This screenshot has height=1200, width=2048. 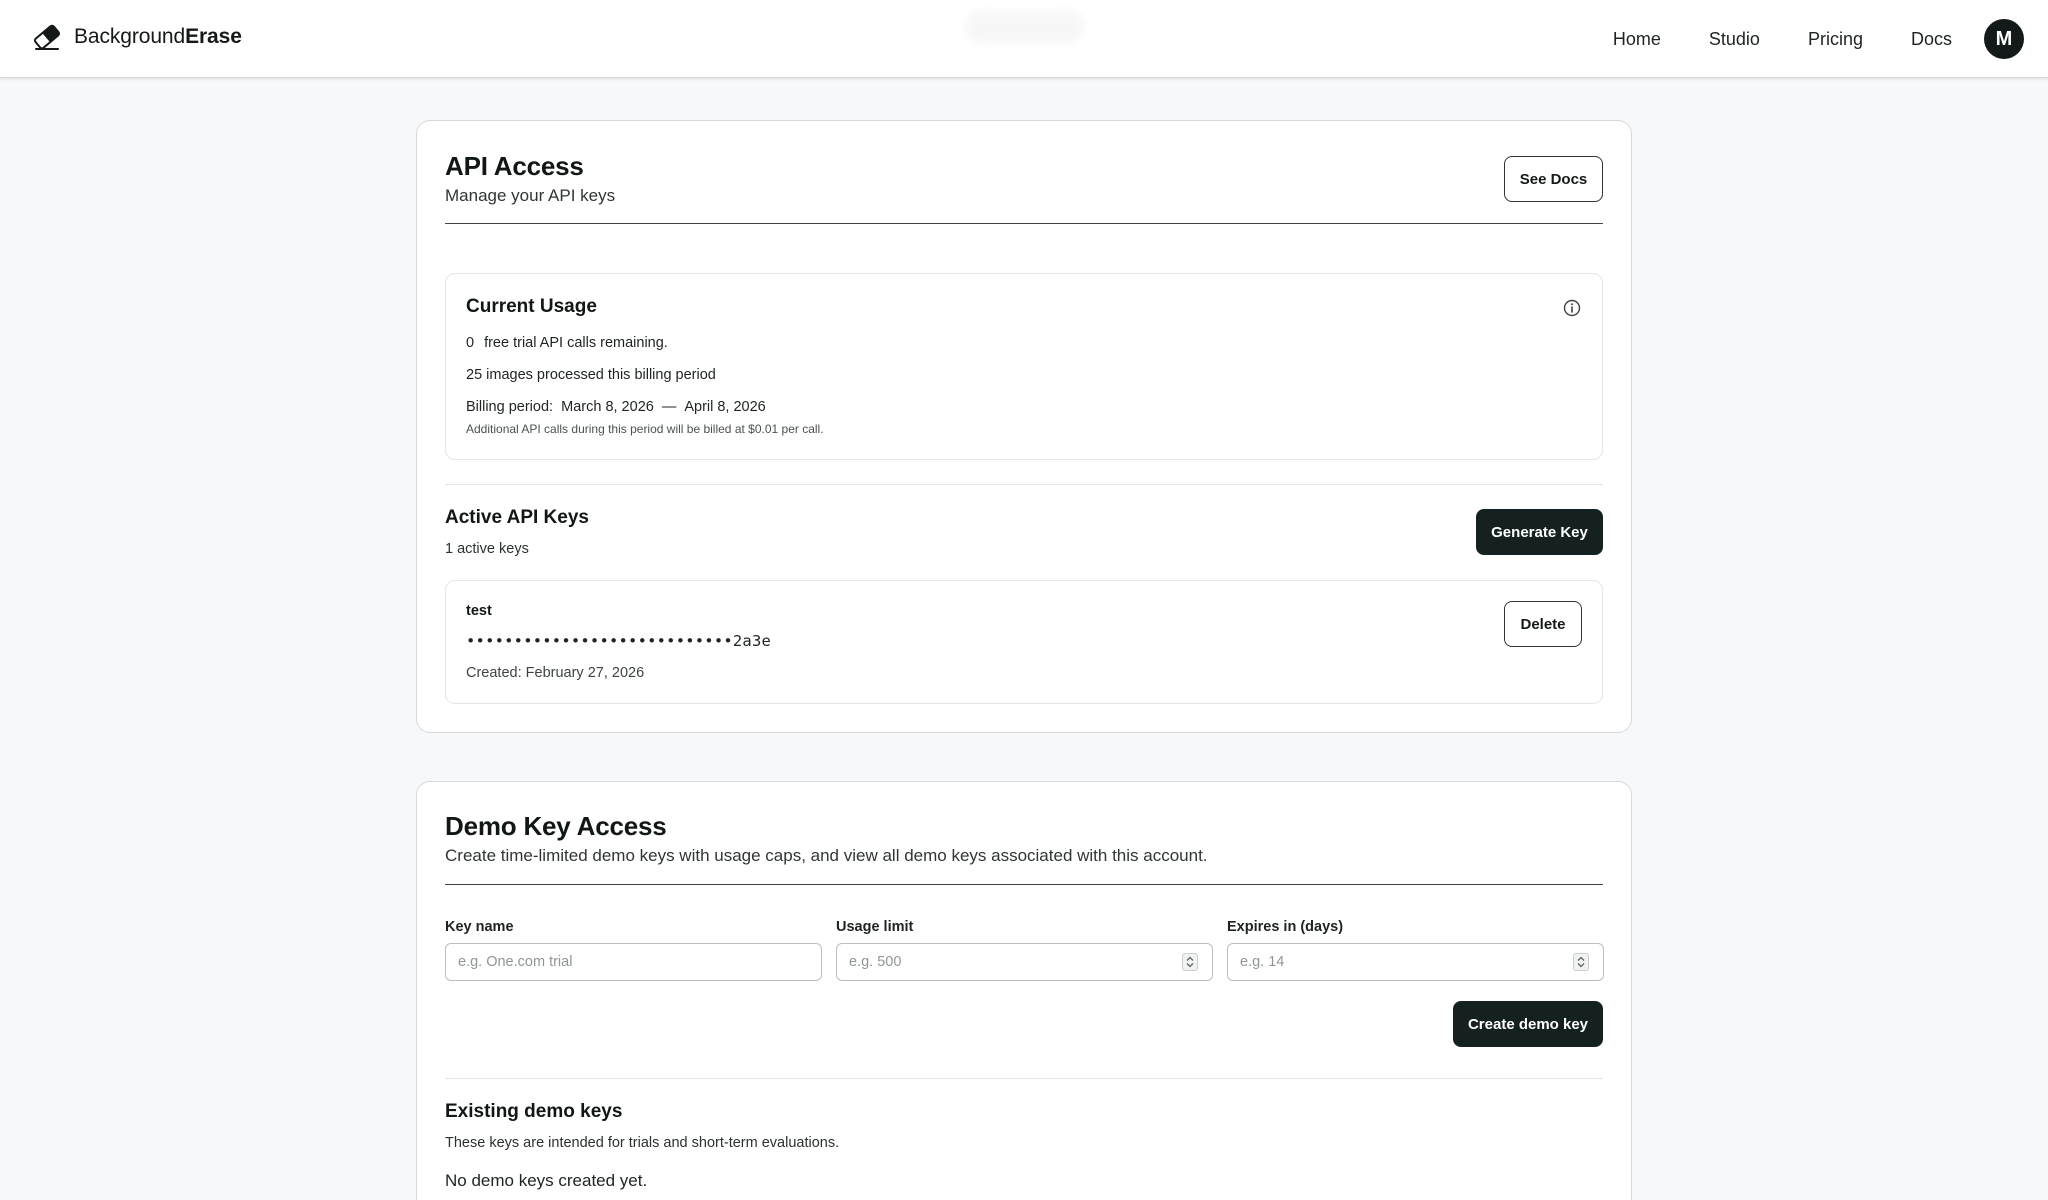 What do you see at coordinates (1415, 962) in the screenshot?
I see `expires-input` at bounding box center [1415, 962].